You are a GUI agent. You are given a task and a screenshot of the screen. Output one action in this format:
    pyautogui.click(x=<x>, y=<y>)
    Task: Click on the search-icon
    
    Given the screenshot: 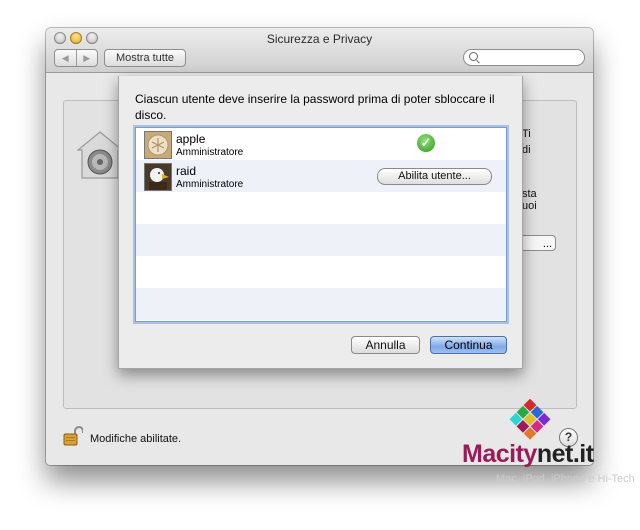 What is the action you would take?
    pyautogui.click(x=473, y=56)
    